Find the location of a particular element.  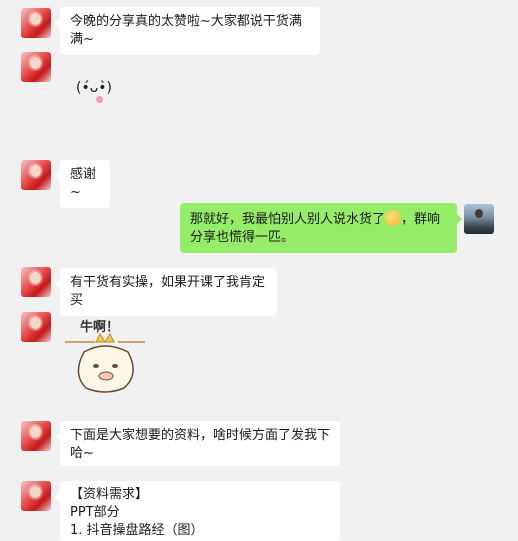

message-bubble: 今晚的分享真的太赞啦~大家都说干货满满~ is located at coordinates (187, 31).